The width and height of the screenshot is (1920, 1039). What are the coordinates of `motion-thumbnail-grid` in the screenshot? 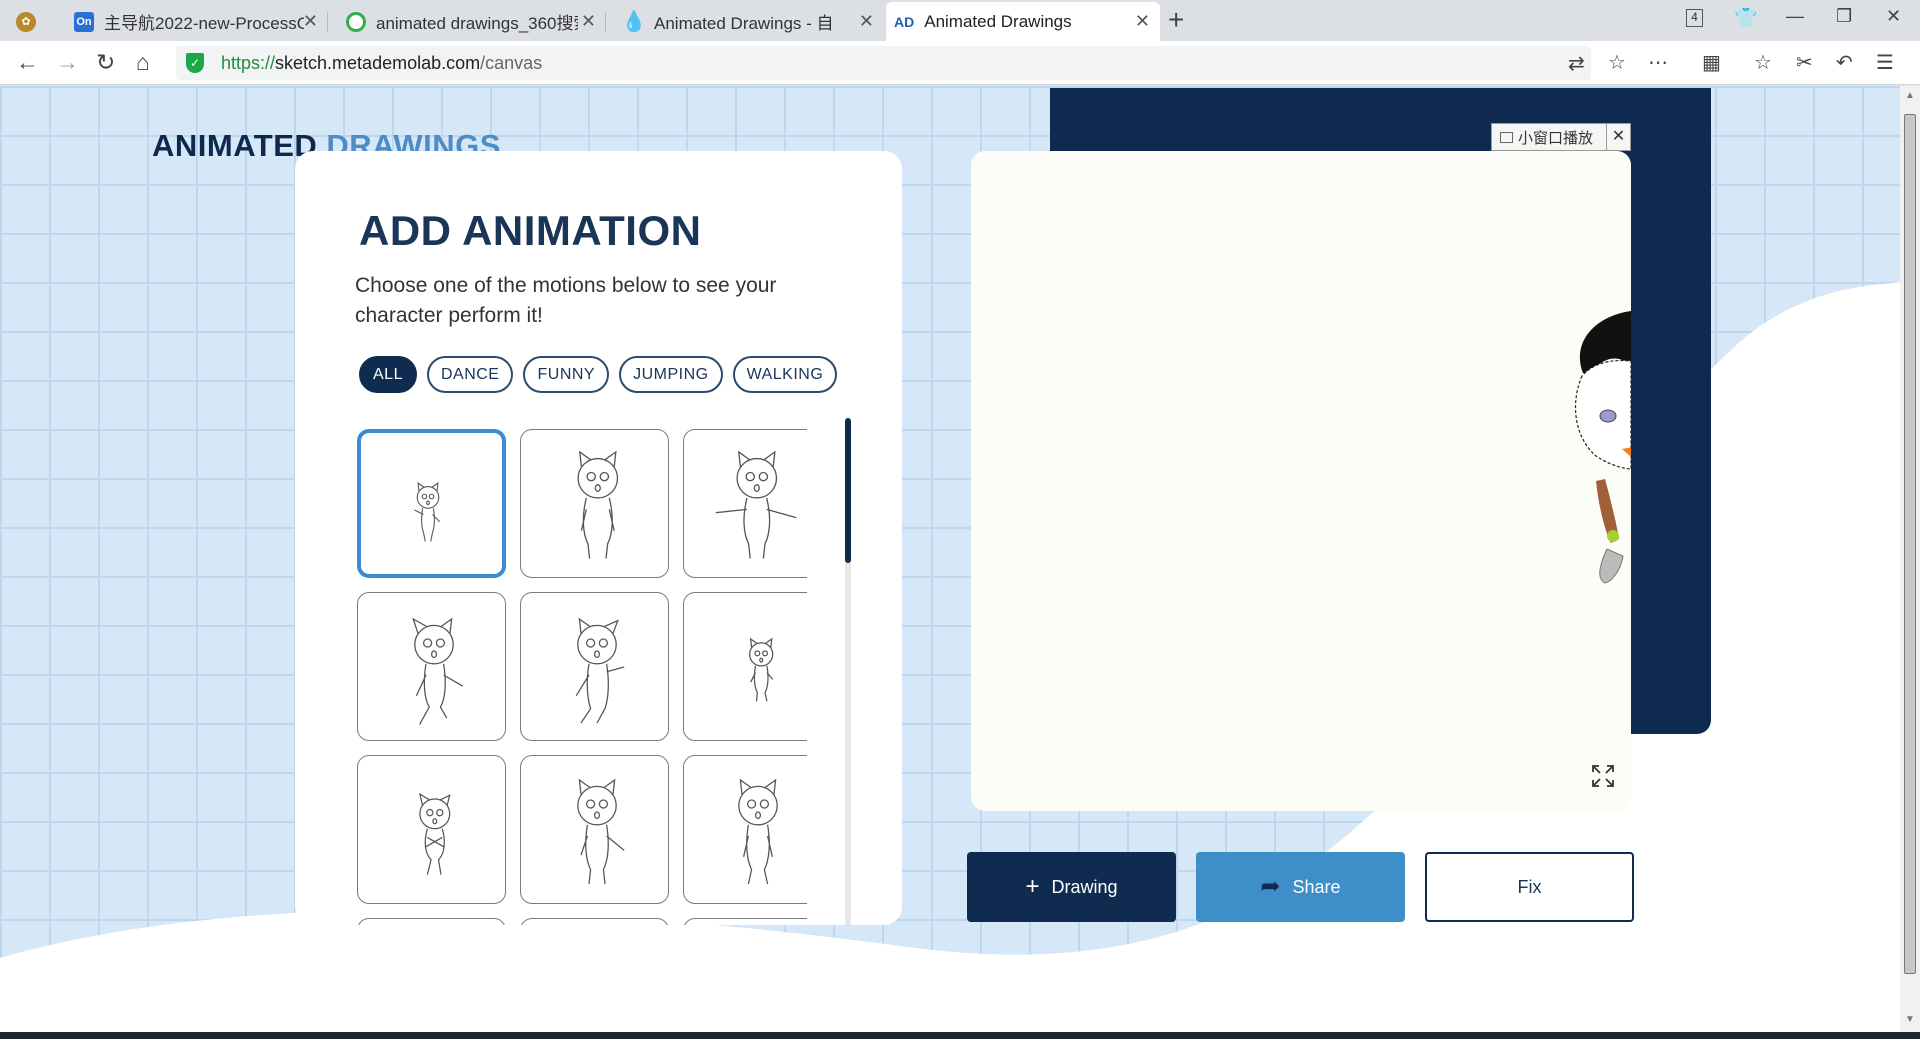 It's located at (582, 677).